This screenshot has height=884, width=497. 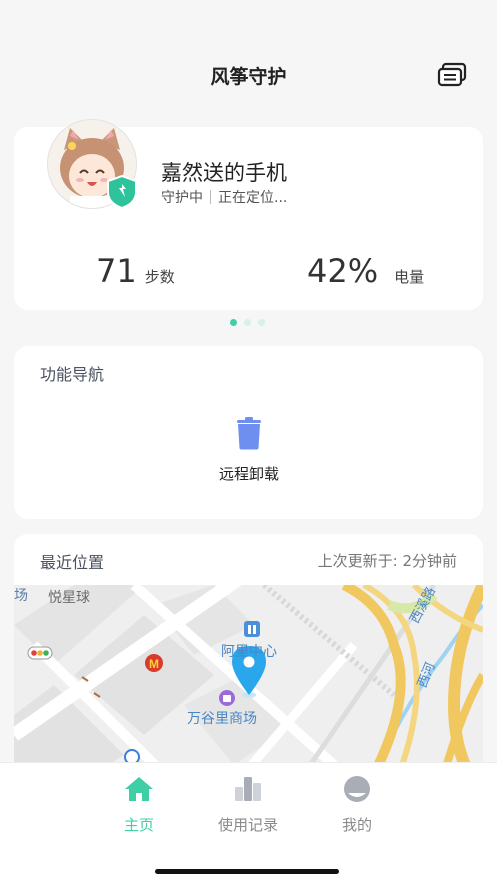 I want to click on app-header: 风筝守护, so click(x=248, y=55).